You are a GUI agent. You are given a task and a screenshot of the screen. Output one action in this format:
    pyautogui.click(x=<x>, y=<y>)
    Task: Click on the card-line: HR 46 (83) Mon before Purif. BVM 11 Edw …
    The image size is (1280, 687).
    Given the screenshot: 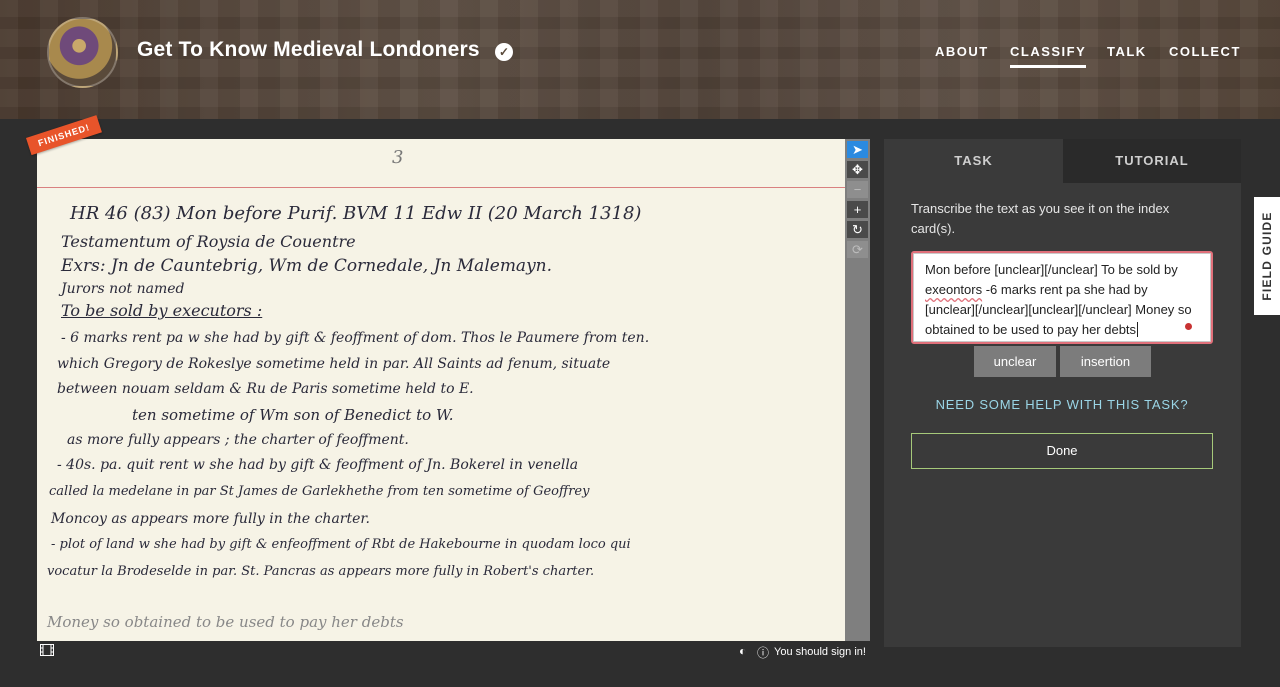 What is the action you would take?
    pyautogui.click(x=356, y=213)
    